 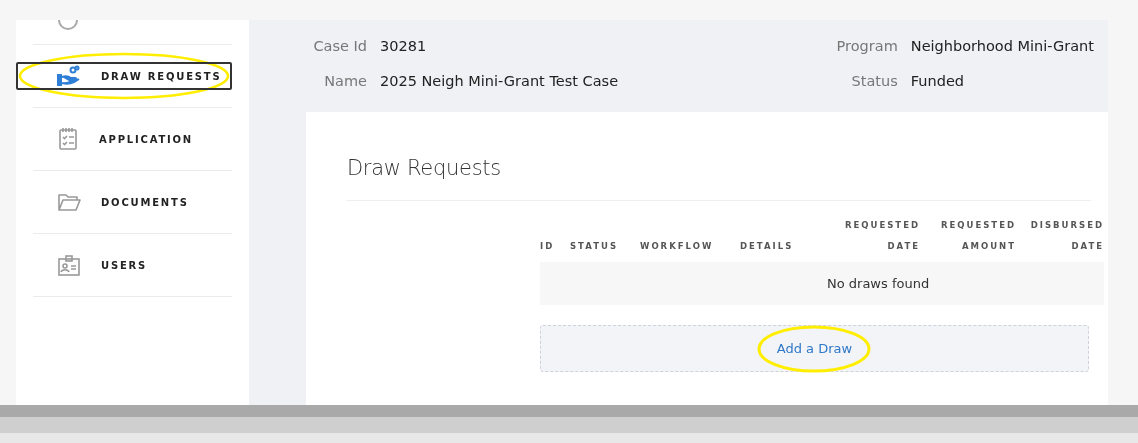 I want to click on column-header: REQUESTED DATE, so click(x=881, y=236).